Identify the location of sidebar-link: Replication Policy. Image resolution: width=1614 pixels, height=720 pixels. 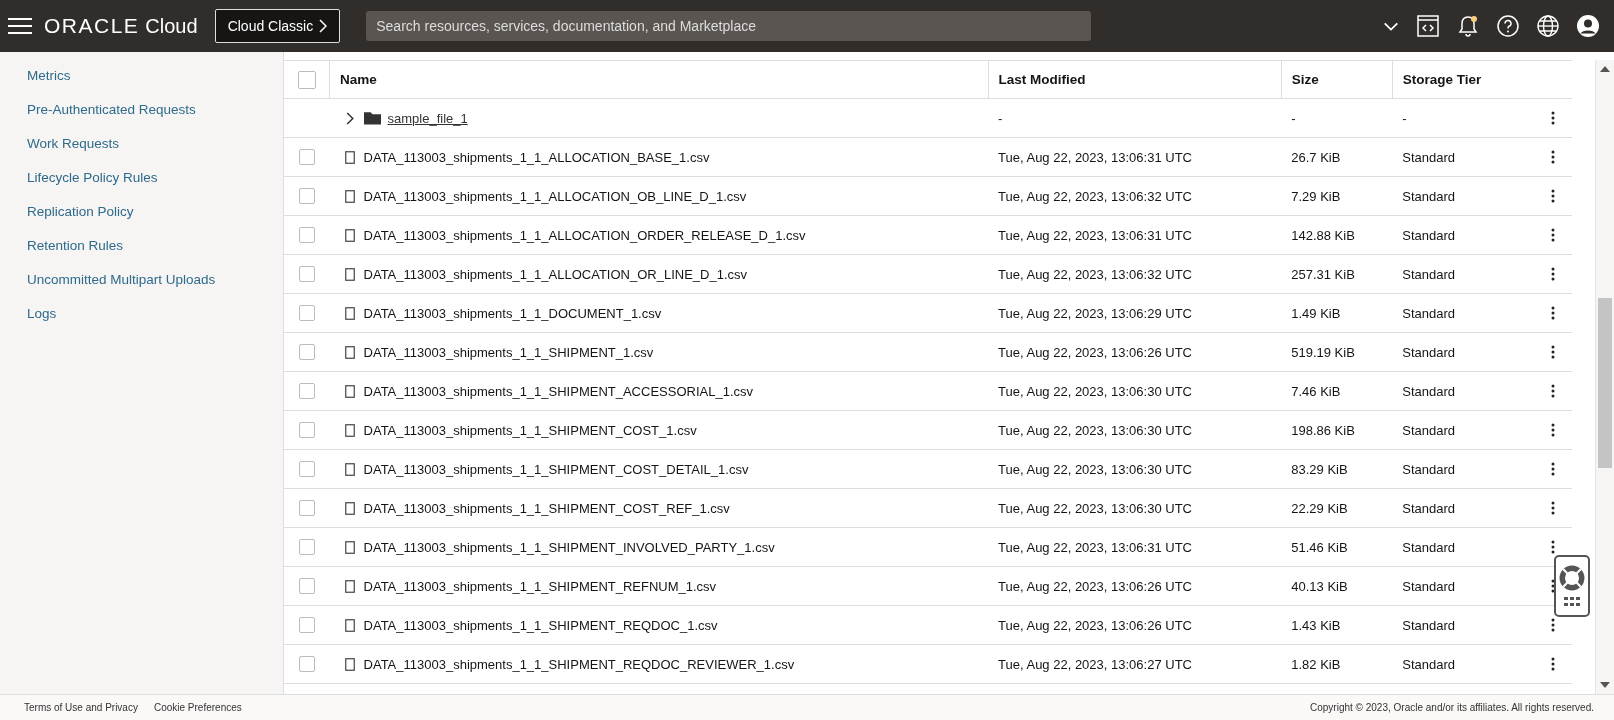
(155, 212).